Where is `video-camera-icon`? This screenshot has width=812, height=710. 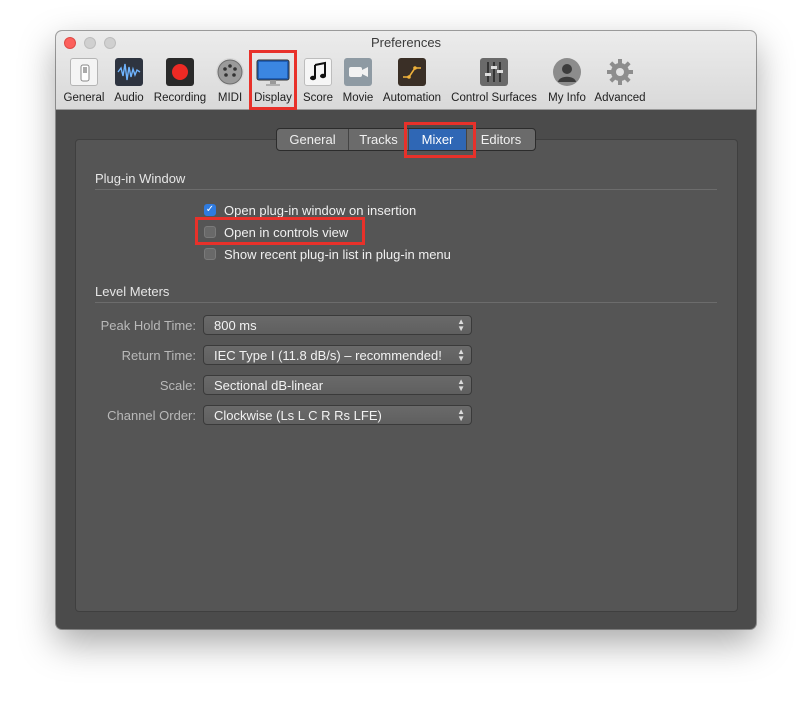
video-camera-icon is located at coordinates (358, 72).